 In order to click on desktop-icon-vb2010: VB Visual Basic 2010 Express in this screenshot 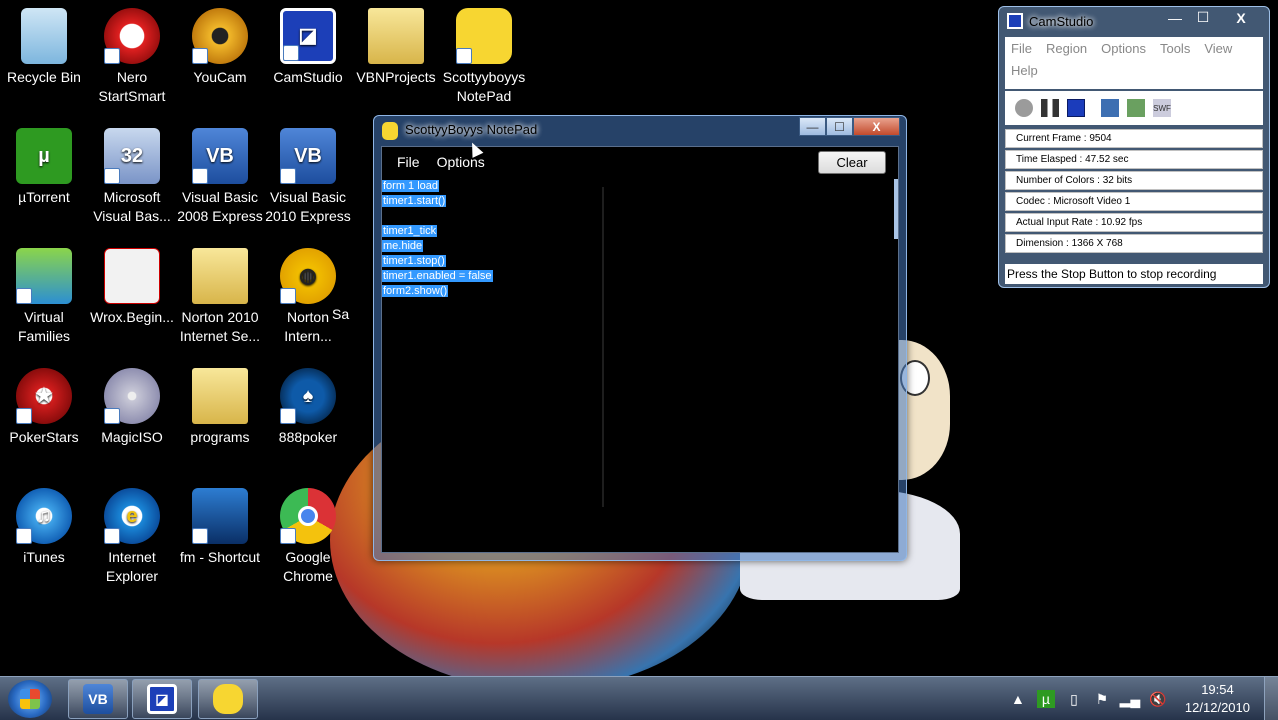, I will do `click(308, 174)`.